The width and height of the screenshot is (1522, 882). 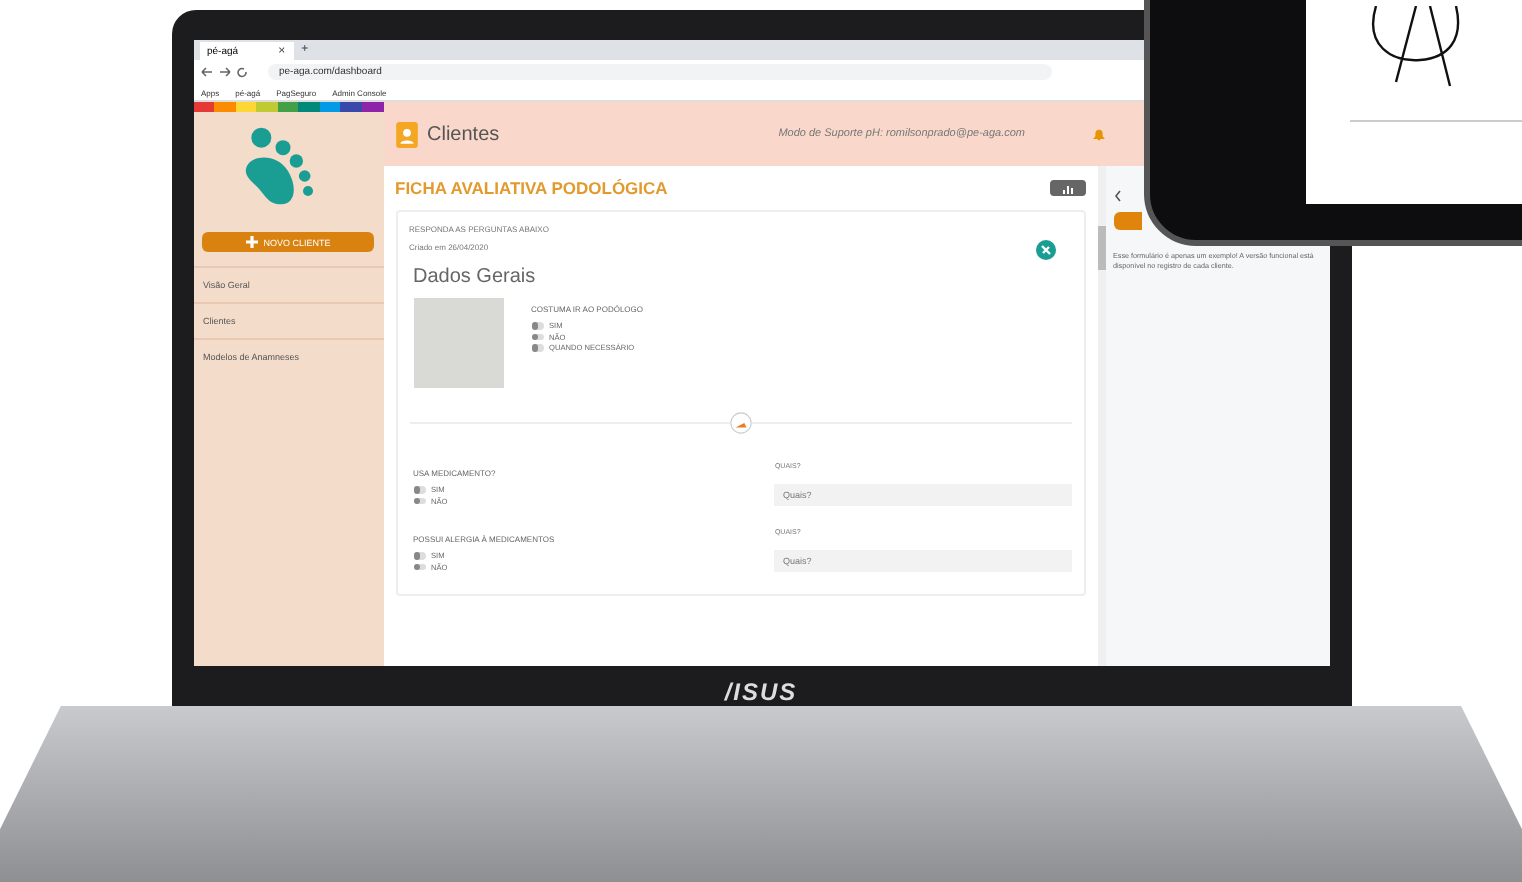 I want to click on chart-button, so click(x=1067, y=188).